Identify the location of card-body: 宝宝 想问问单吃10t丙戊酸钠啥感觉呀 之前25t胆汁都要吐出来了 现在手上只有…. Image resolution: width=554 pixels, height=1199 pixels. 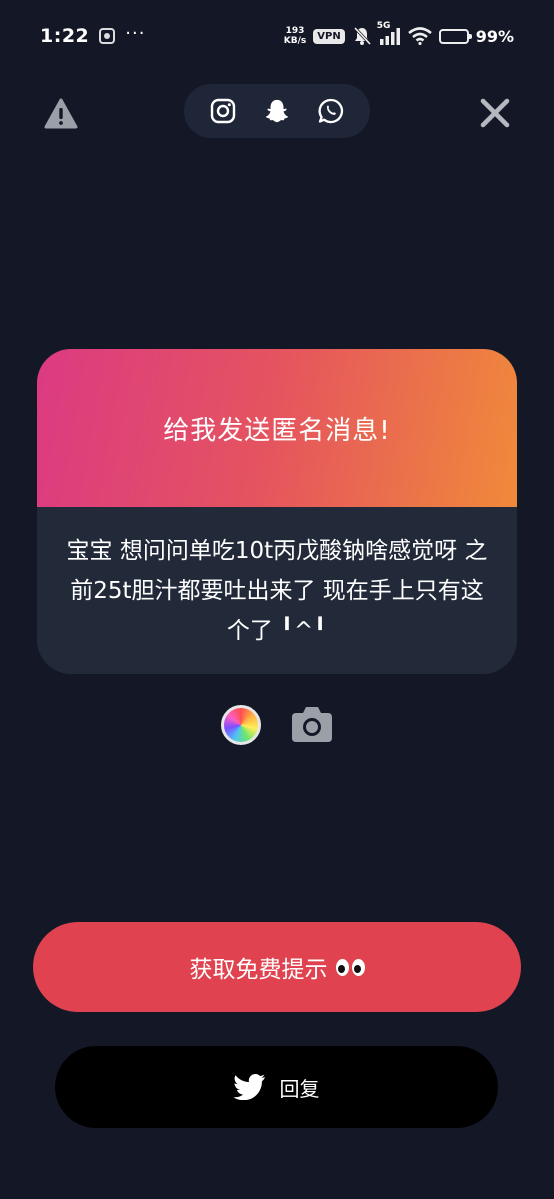
(277, 590).